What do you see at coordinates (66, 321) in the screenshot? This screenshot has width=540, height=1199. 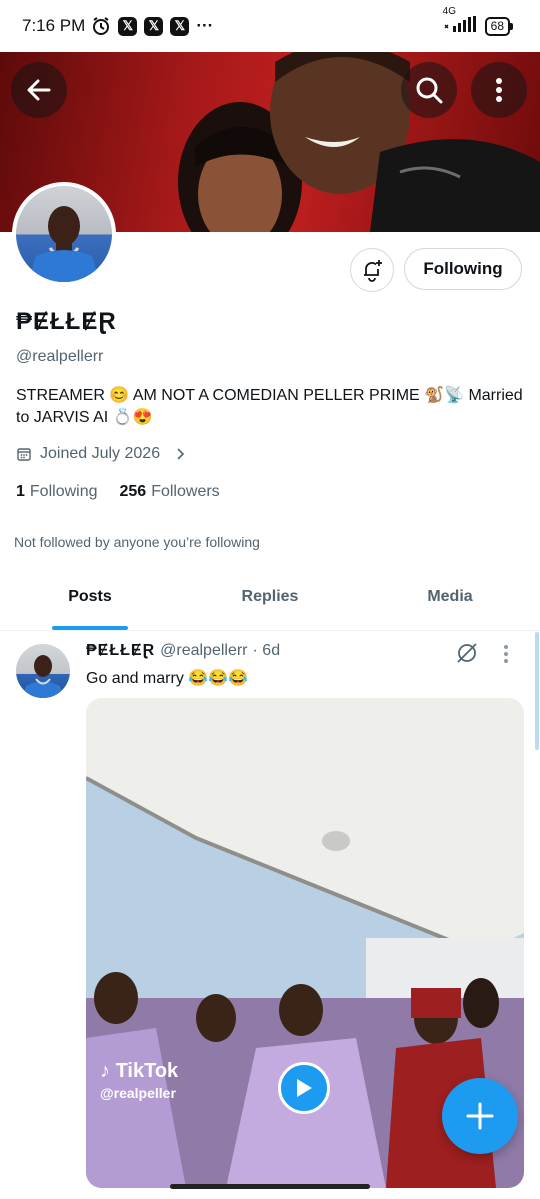 I see `display-name: ₱ɆŁŁɆⱤ` at bounding box center [66, 321].